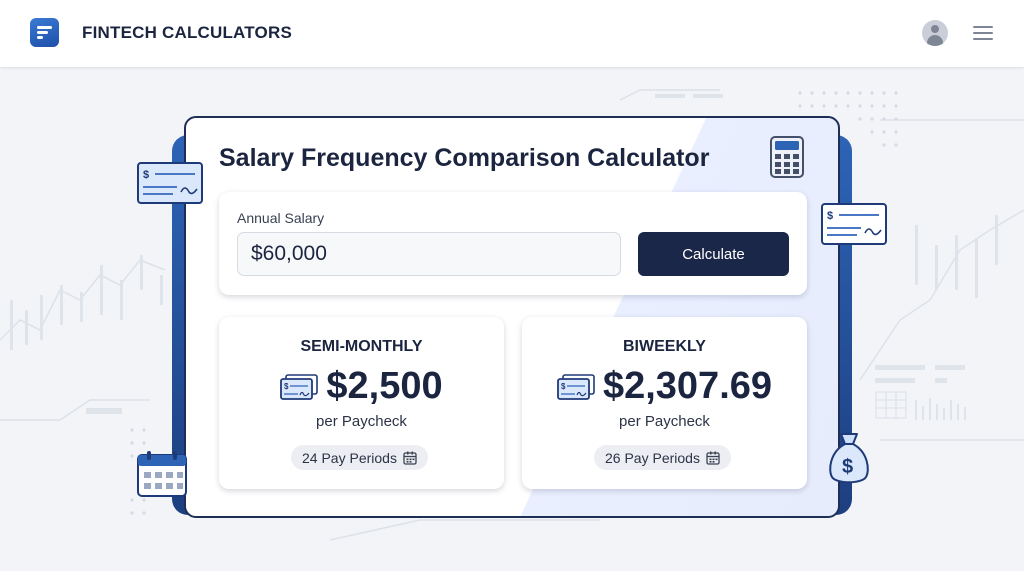  What do you see at coordinates (187, 32) in the screenshot?
I see `app-title: FINTECH CALCULATORS` at bounding box center [187, 32].